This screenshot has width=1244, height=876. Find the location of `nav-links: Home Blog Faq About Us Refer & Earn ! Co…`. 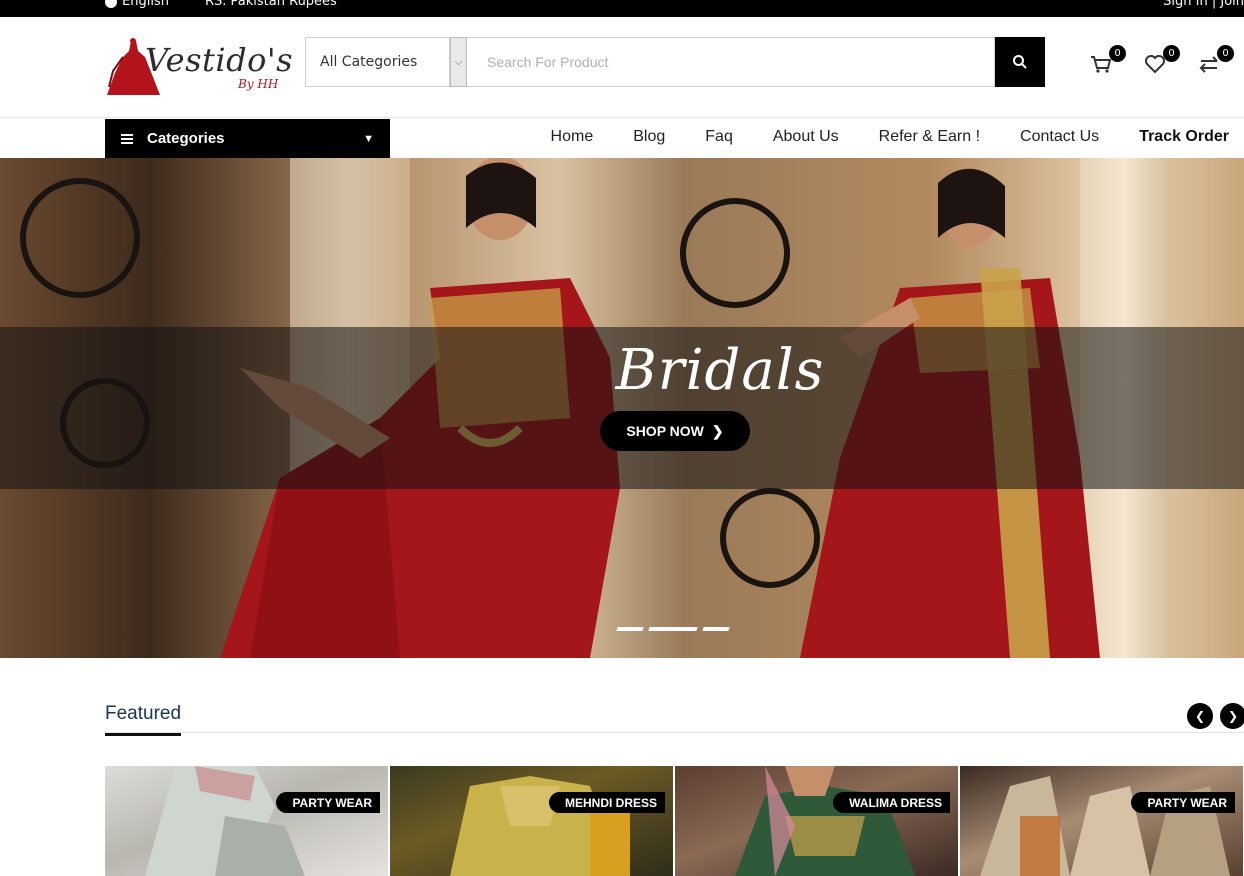

nav-links: Home Blog Faq About Us Refer & Earn ! Co… is located at coordinates (890, 137).